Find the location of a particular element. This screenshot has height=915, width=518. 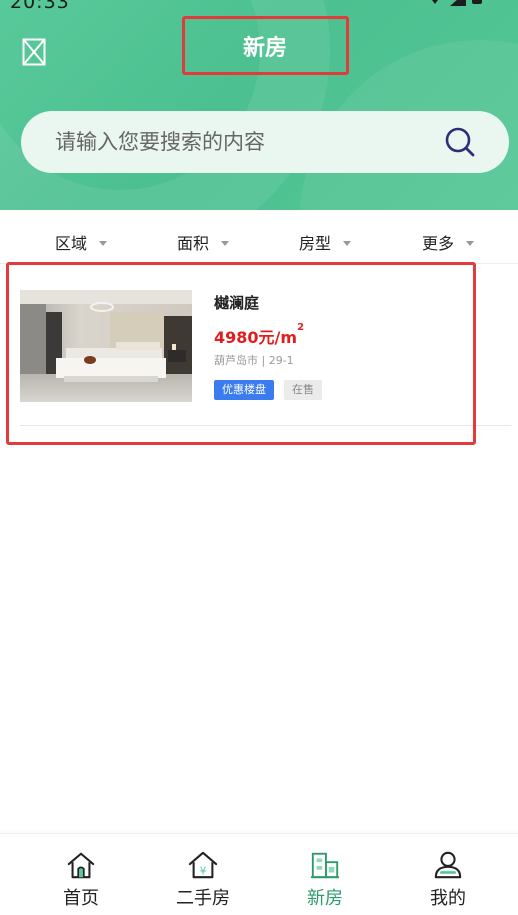

second-hand-house-icon: ¥ is located at coordinates (203, 865).